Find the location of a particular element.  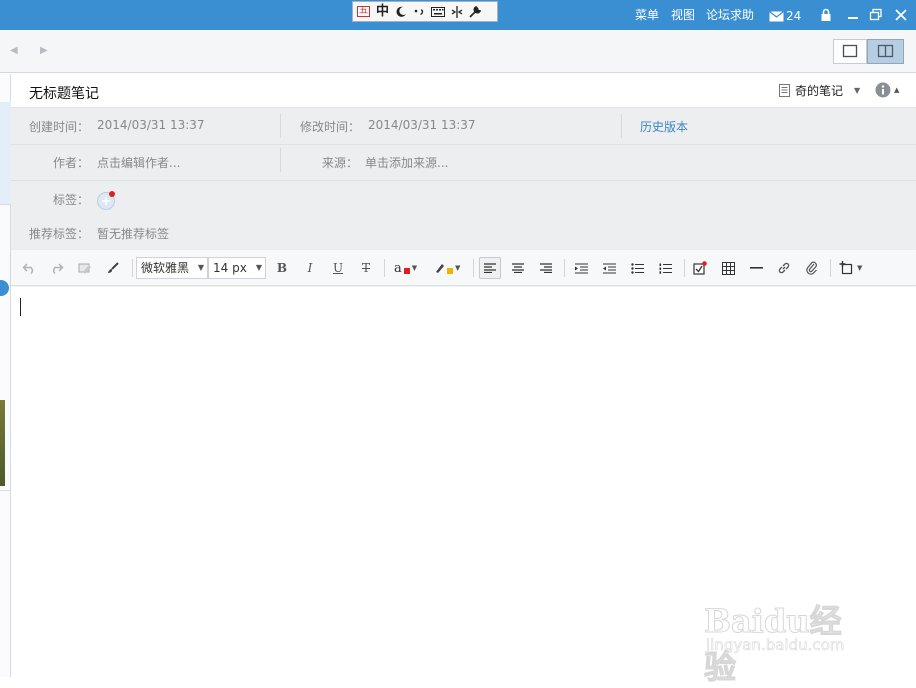

add-tag-icon is located at coordinates (106, 200).